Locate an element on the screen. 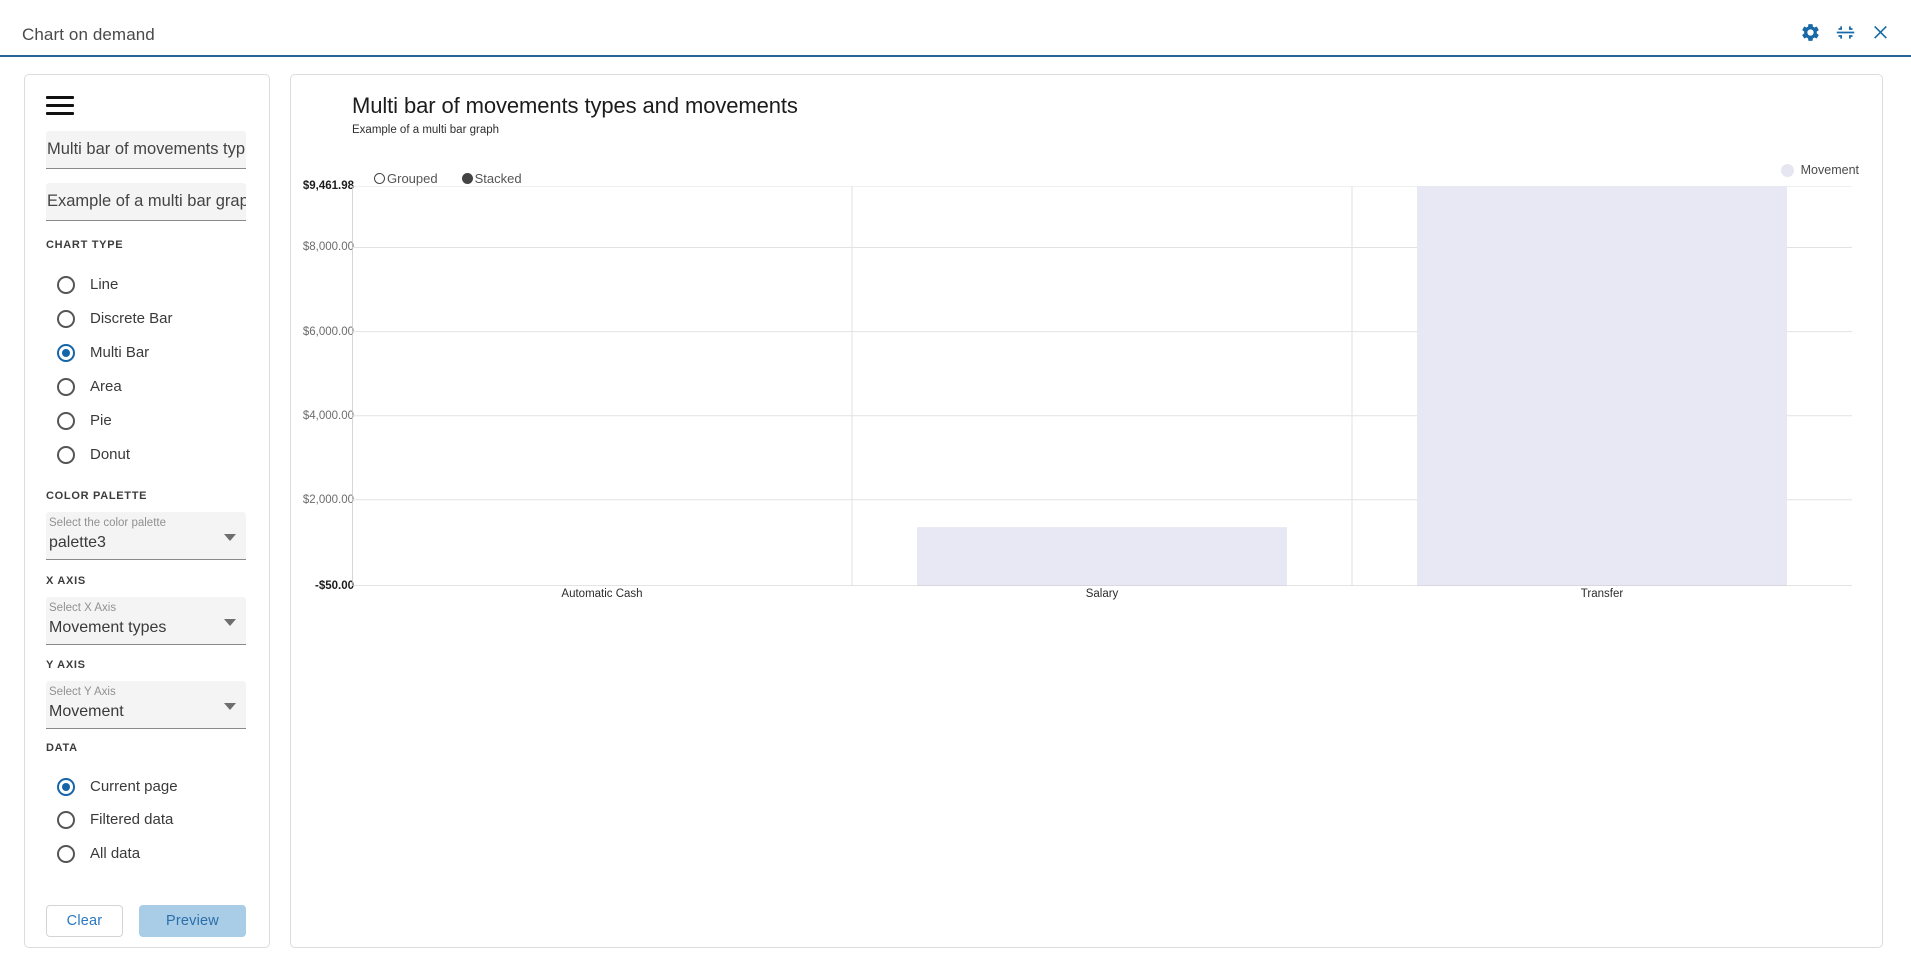 This screenshot has height=967, width=1911. chart-type-label-discrete-bar: Discrete Bar is located at coordinates (131, 318).